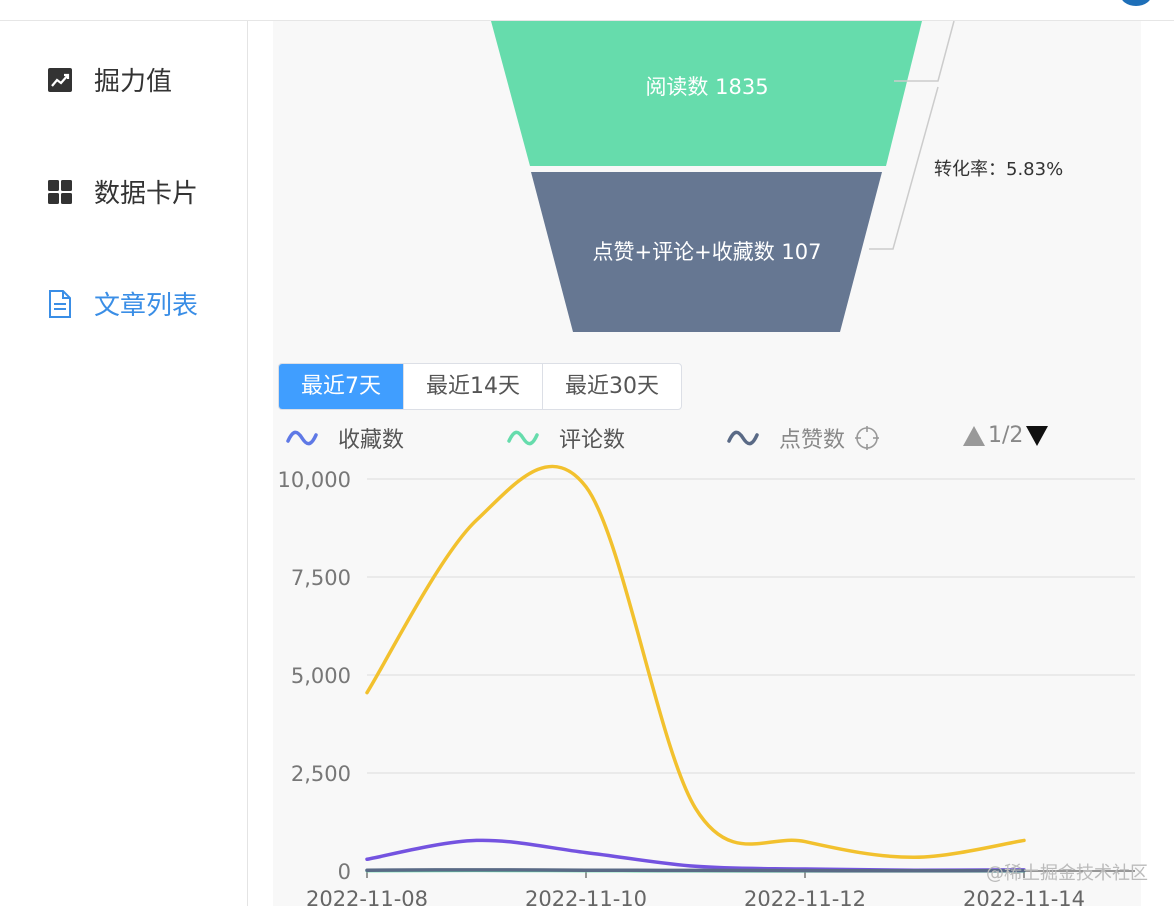 The height and width of the screenshot is (906, 1174). Describe the element at coordinates (586, 896) in the screenshot. I see `x-tick-label: 2022-11-10` at that location.